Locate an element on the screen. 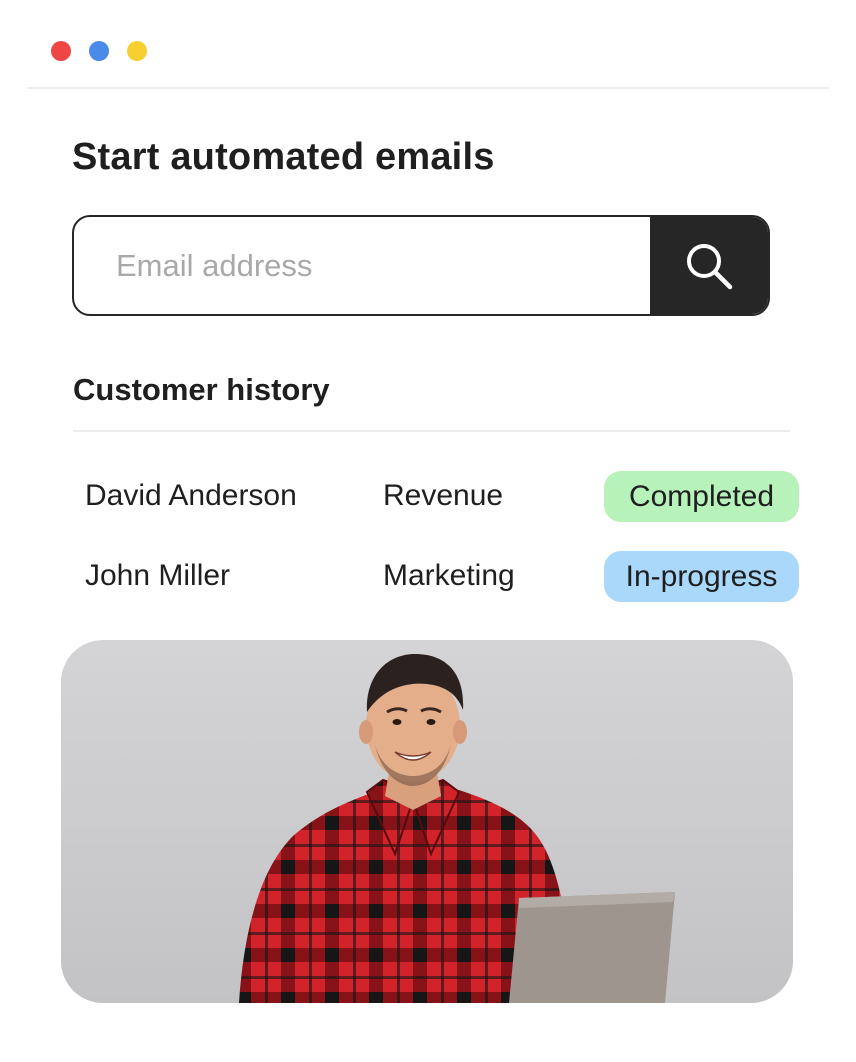 The height and width of the screenshot is (1062, 856). table-row: David Anderson Revenue Completed is located at coordinates (428, 497).